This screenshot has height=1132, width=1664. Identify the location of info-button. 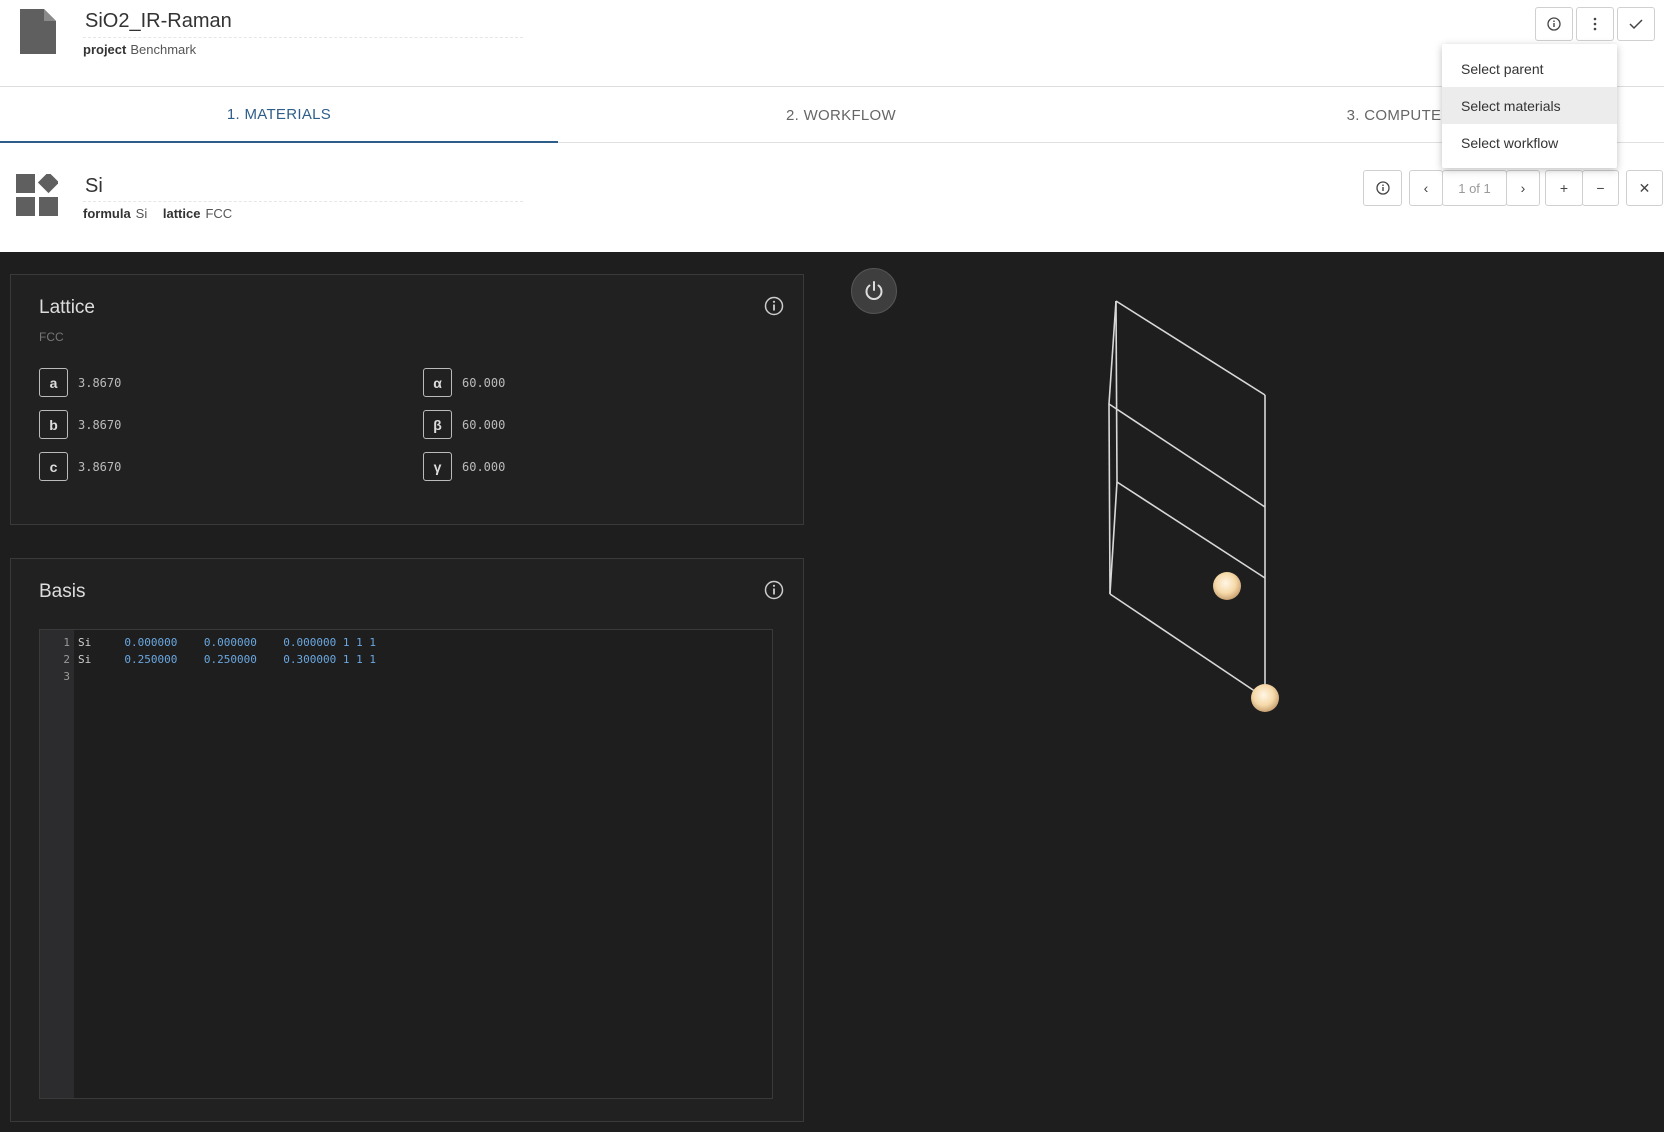
(1554, 24).